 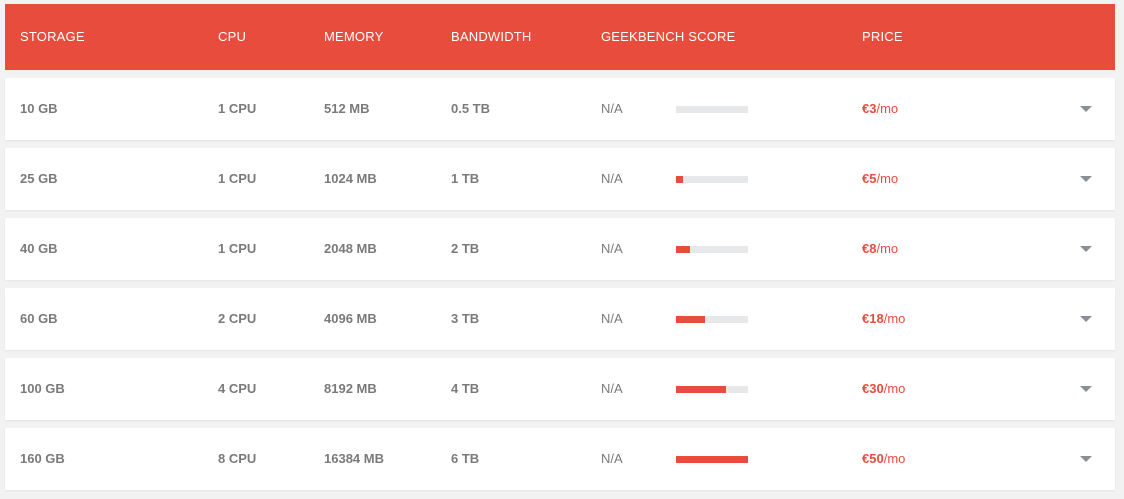 What do you see at coordinates (869, 248) in the screenshot?
I see `price-amount: €8` at bounding box center [869, 248].